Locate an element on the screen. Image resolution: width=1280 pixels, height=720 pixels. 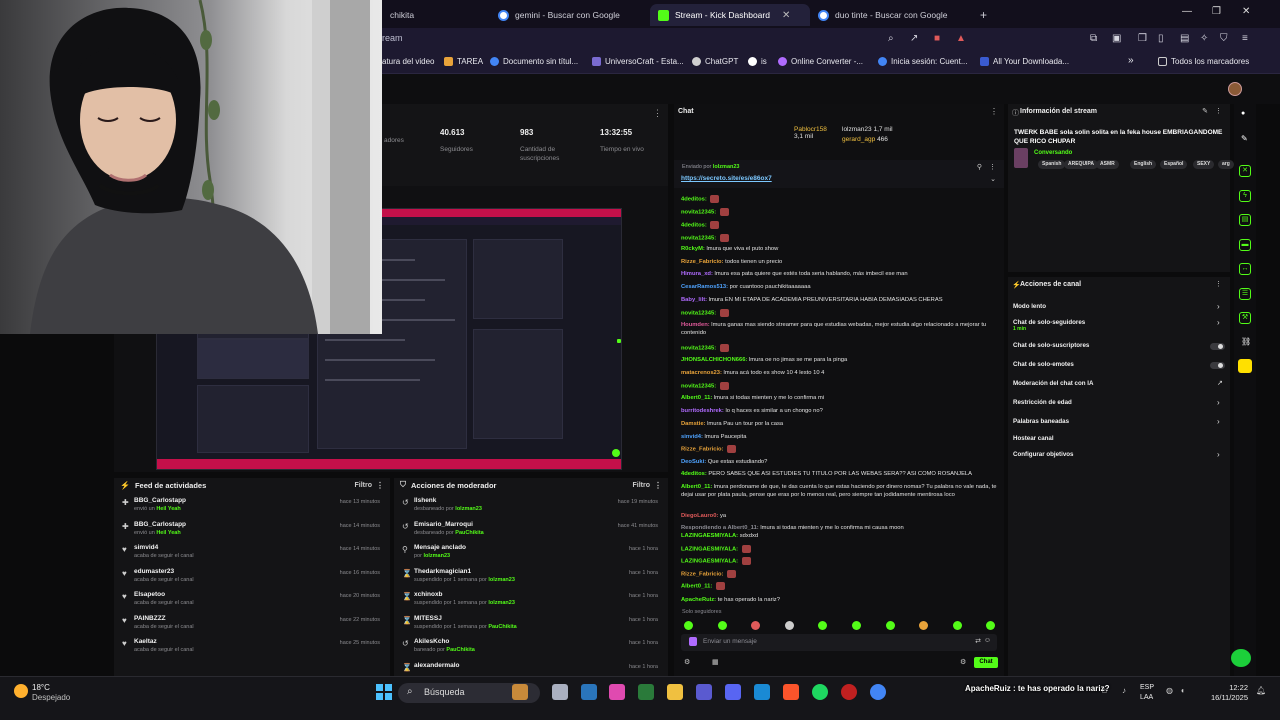
mic-icon: ♪ is located at coordinates (1124, 690).